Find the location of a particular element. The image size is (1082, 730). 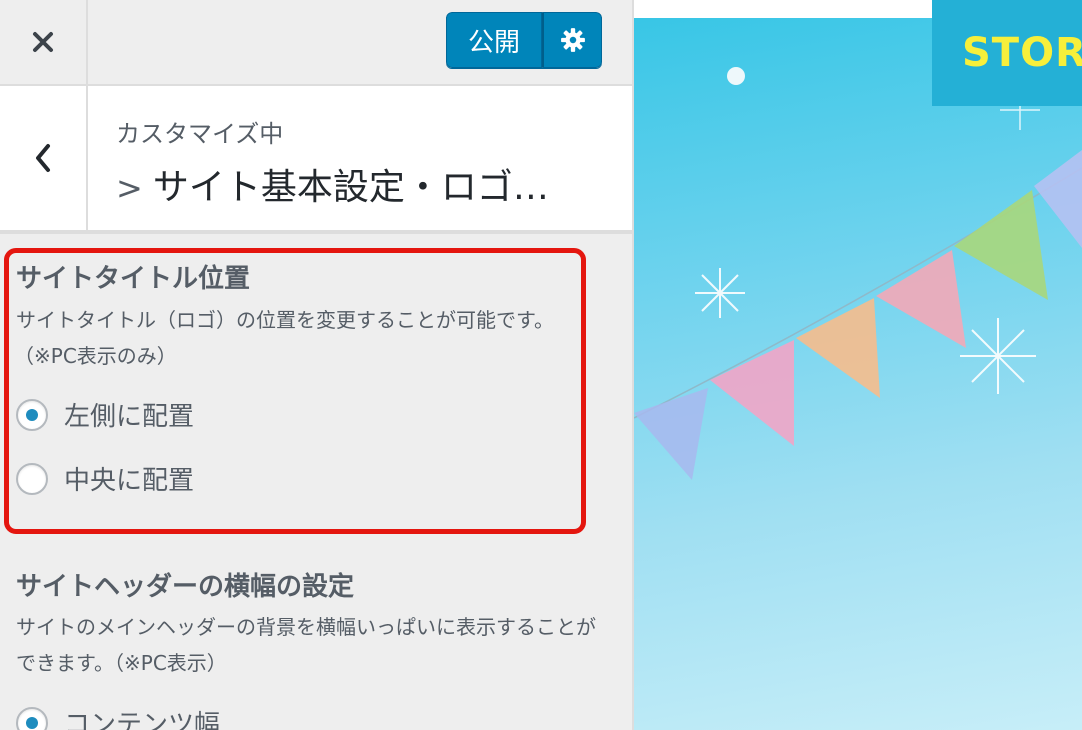

section-title-arrow: > is located at coordinates (129, 188).